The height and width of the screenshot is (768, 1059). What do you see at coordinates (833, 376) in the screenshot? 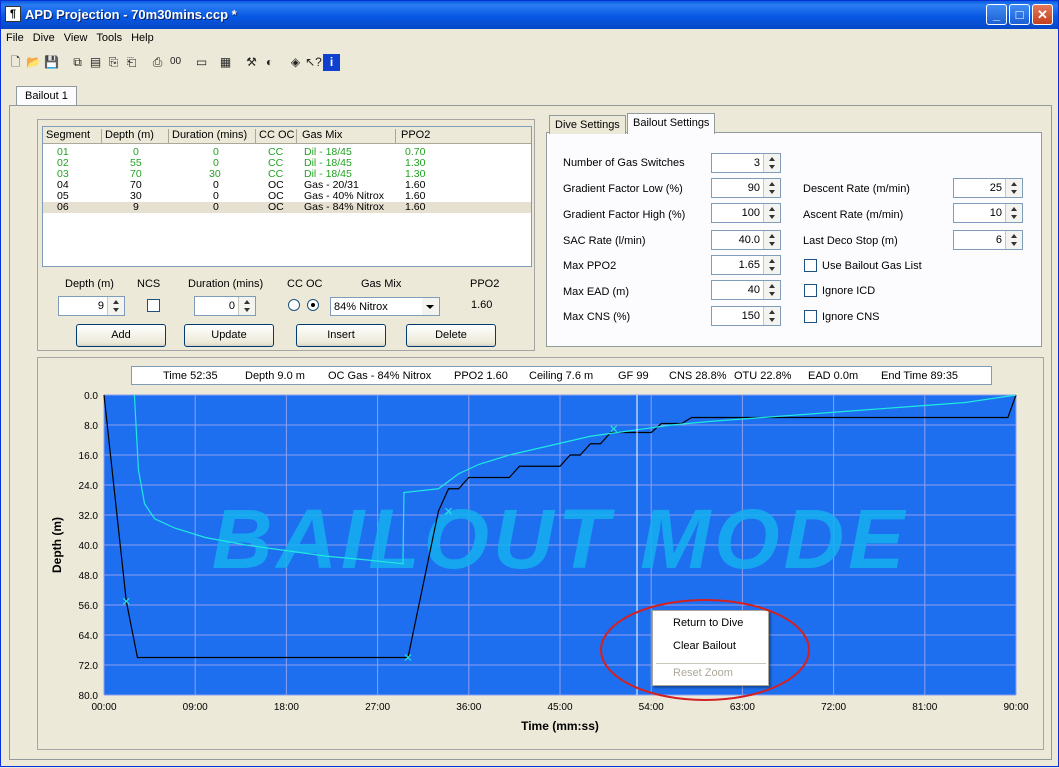
I see `status-ead: EAD 0.0m` at bounding box center [833, 376].